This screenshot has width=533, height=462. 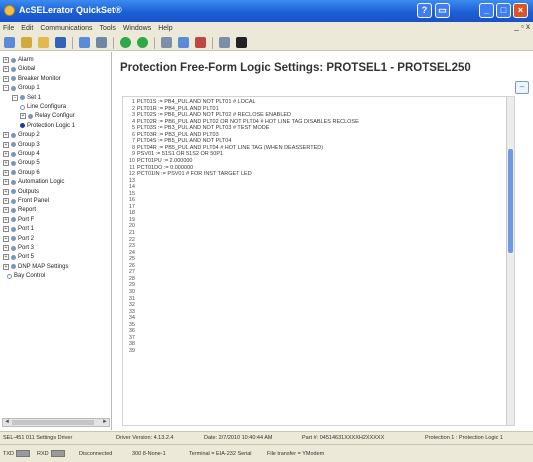 I want to click on code-line: 2 PLT01R := PB4_PUL AND PLT01, so click(x=171, y=109).